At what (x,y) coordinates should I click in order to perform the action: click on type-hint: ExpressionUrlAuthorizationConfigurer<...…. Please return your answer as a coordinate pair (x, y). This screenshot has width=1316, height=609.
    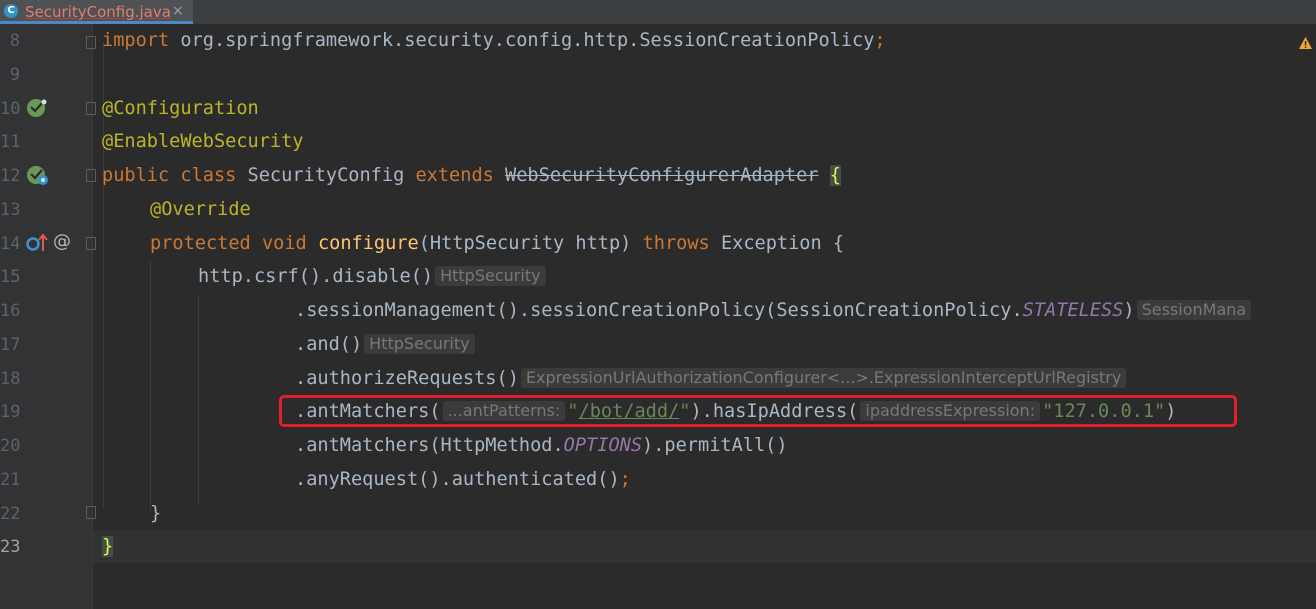
    Looking at the image, I should click on (823, 378).